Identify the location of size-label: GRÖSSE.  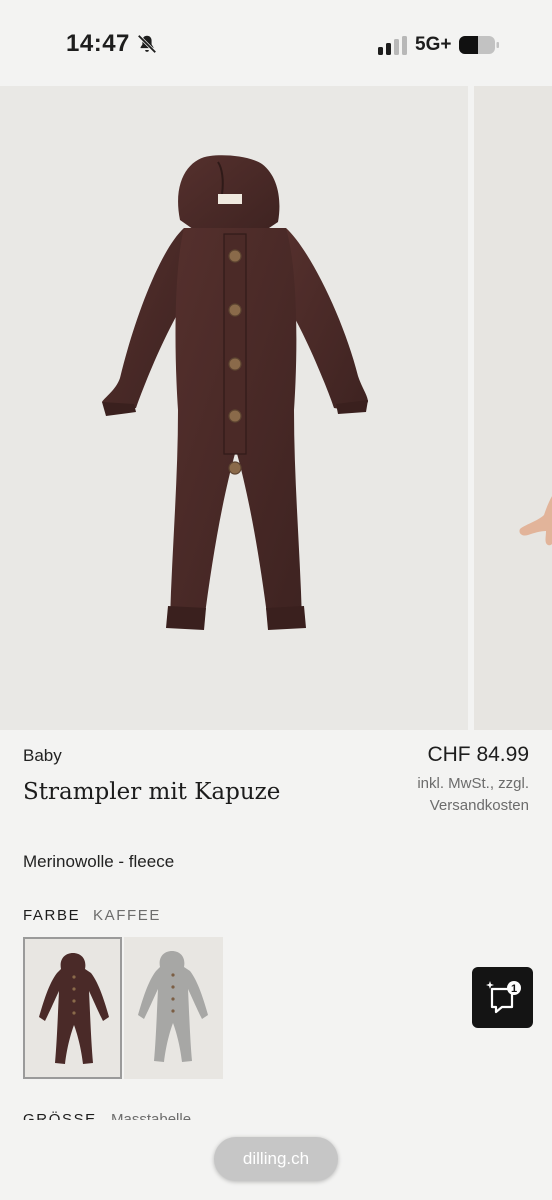
(60, 1115).